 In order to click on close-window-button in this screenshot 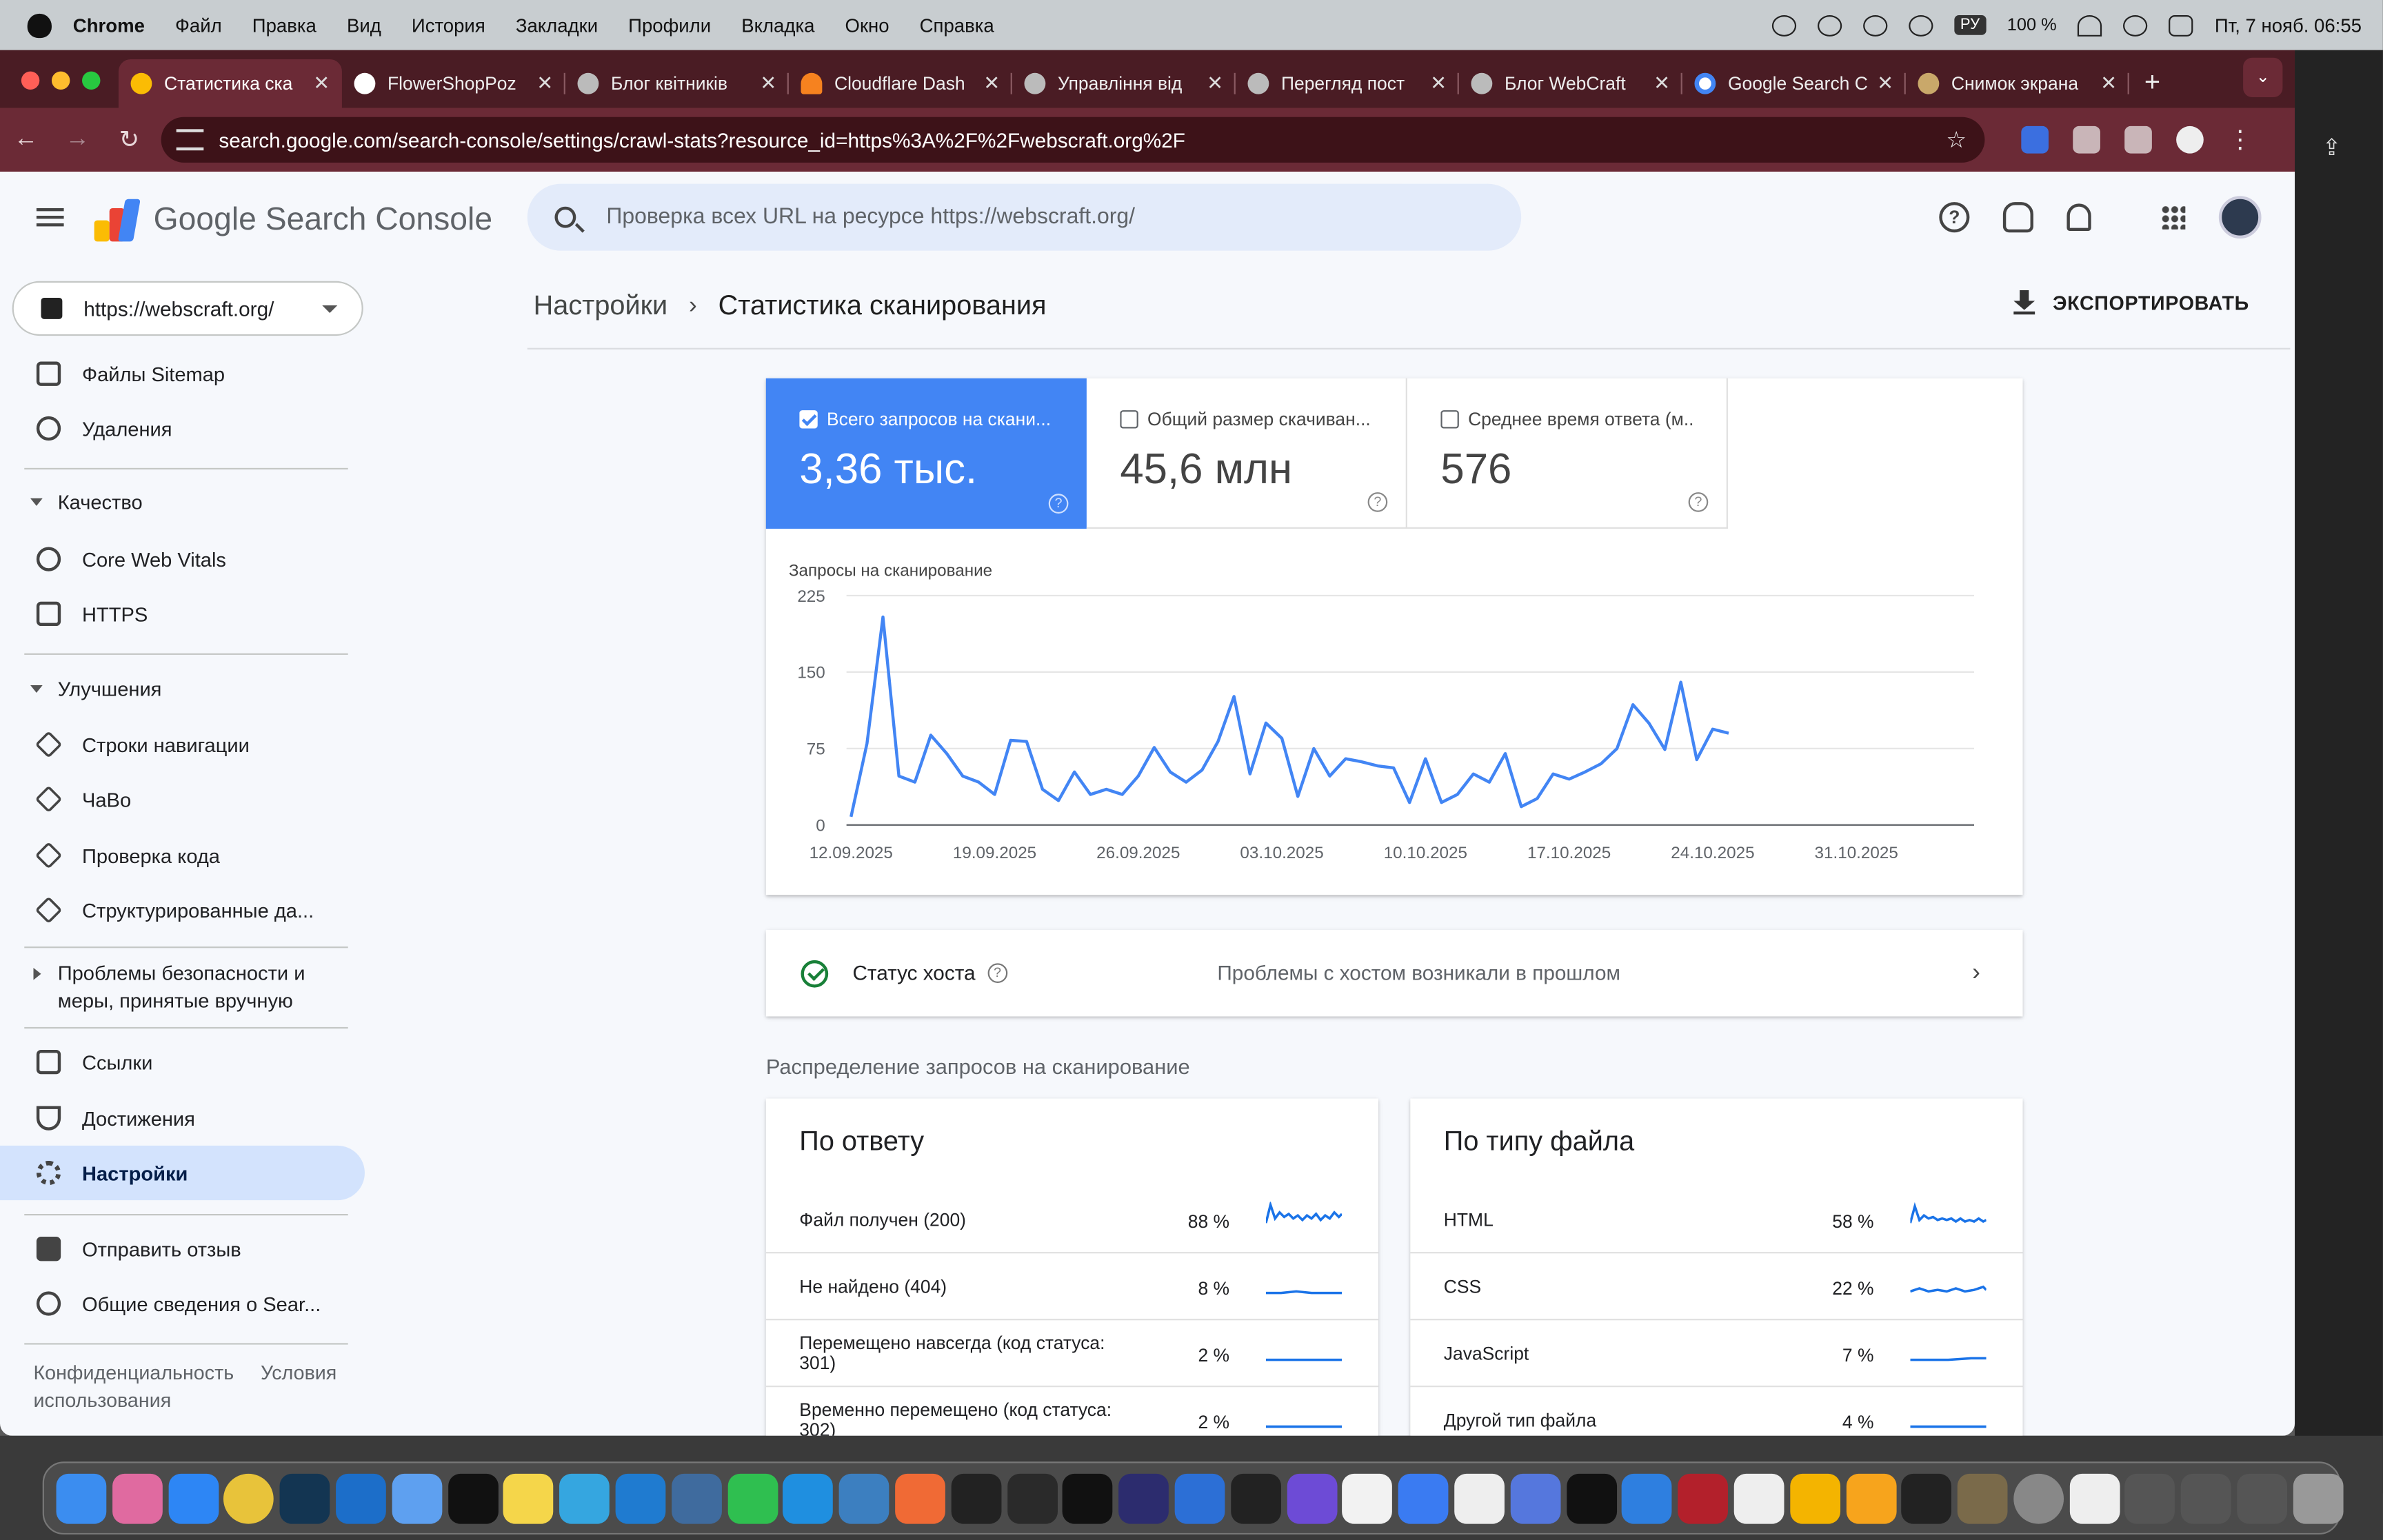, I will do `click(30, 81)`.